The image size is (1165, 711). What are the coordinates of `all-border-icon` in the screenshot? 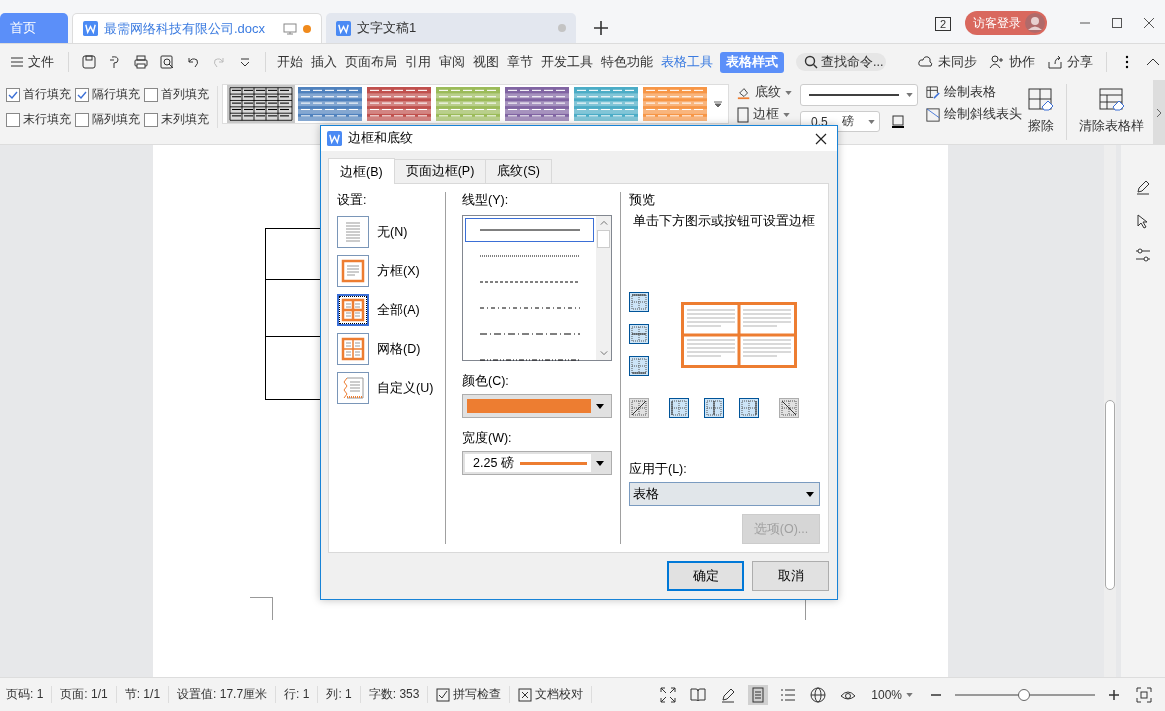 It's located at (353, 310).